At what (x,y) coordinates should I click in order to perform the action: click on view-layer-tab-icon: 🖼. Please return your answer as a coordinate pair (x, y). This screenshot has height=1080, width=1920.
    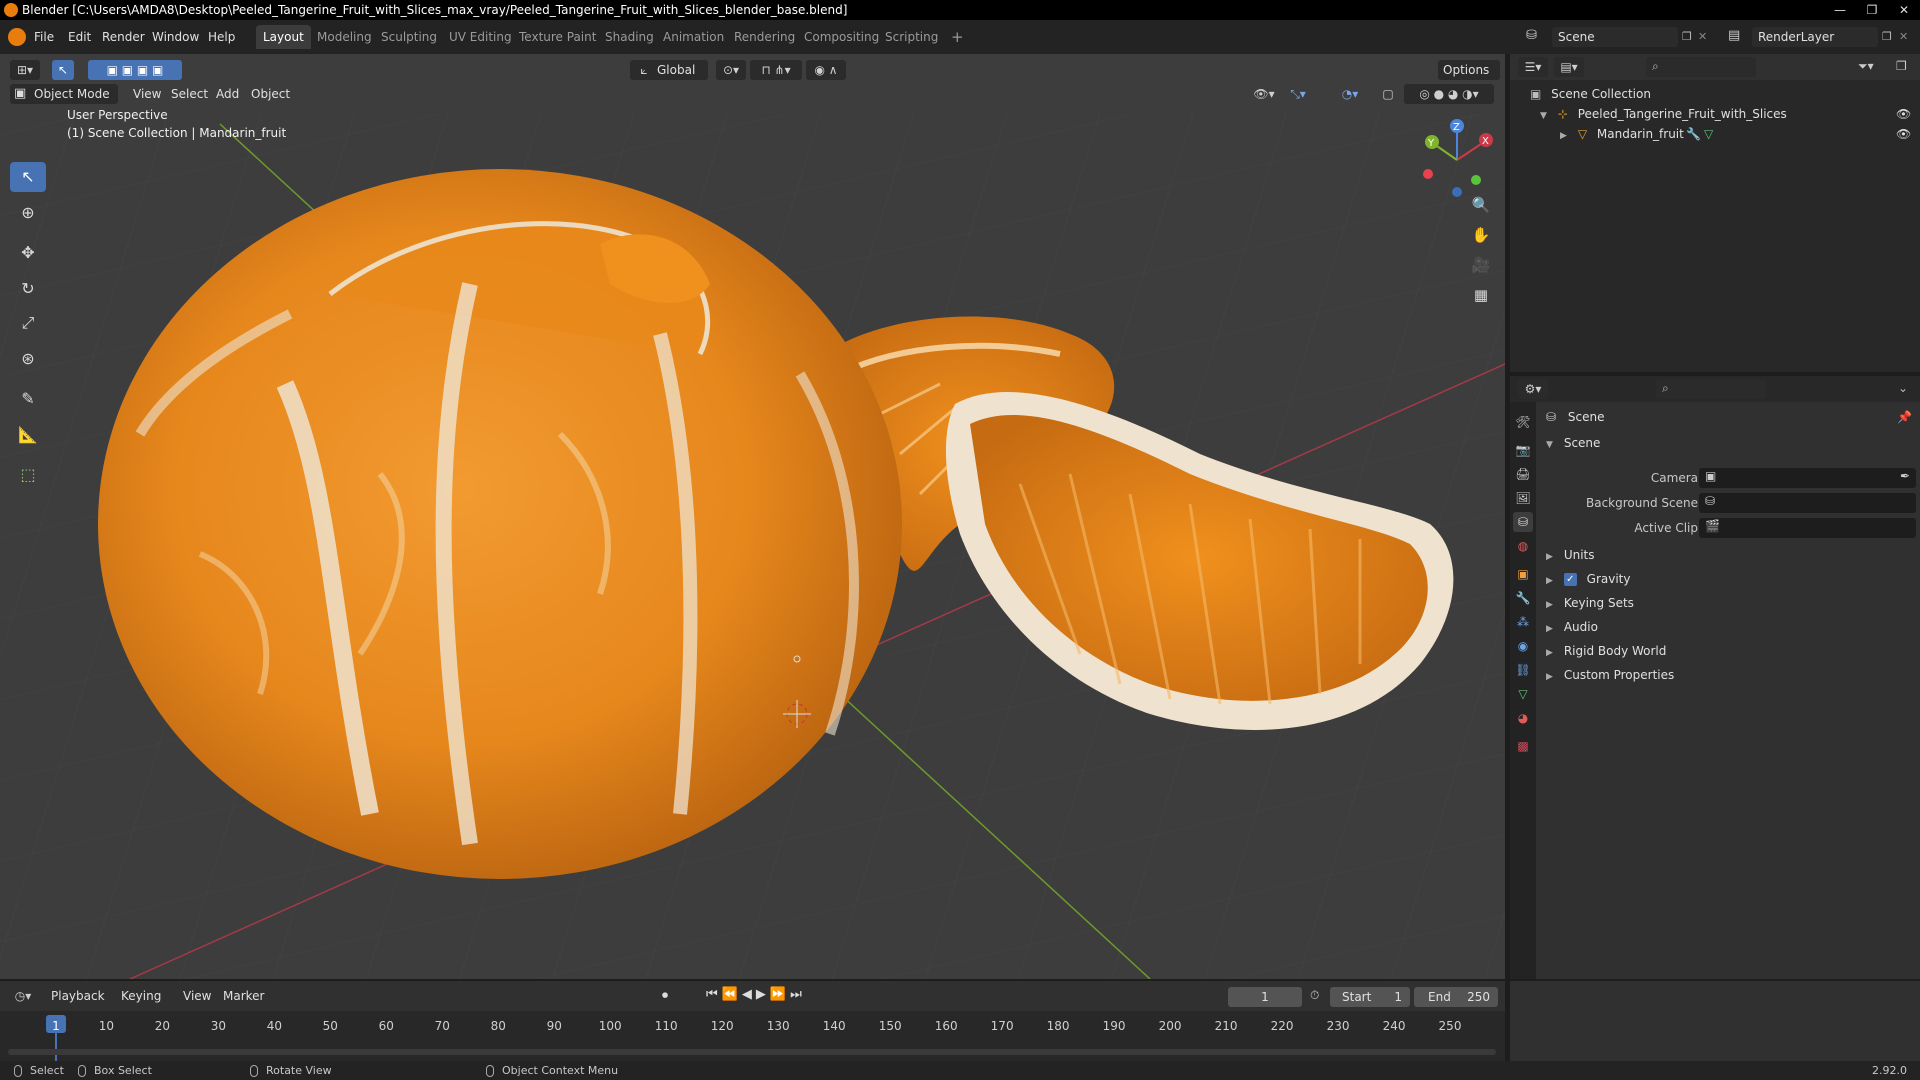
    Looking at the image, I should click on (1523, 498).